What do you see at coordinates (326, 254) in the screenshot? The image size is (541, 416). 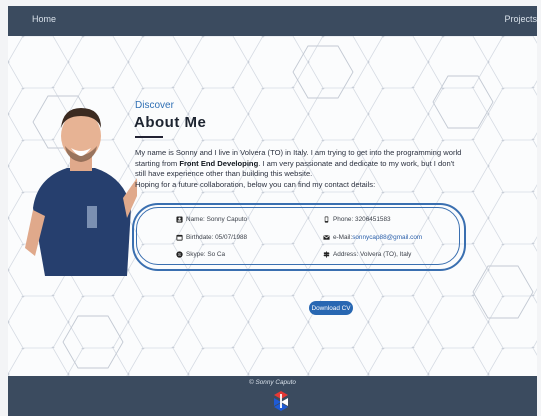 I see `map-sign-icon` at bounding box center [326, 254].